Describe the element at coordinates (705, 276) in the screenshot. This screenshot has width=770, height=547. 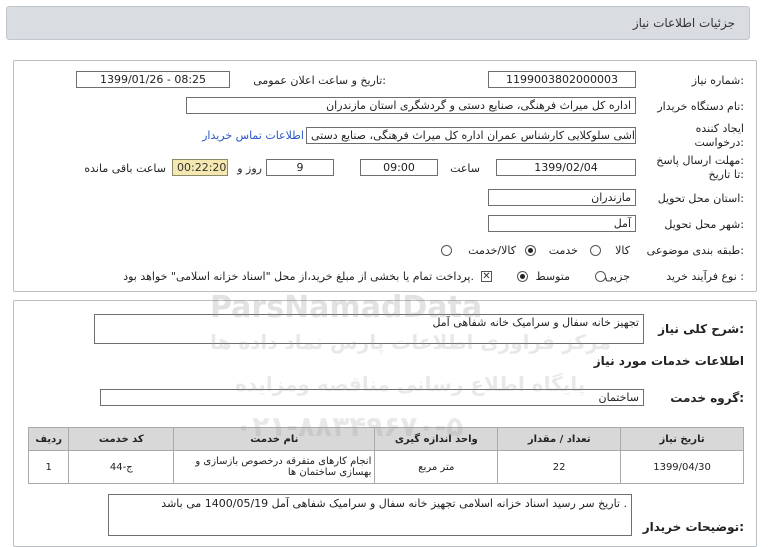
I see `process-label: نوع فرآیند خرید :` at that location.